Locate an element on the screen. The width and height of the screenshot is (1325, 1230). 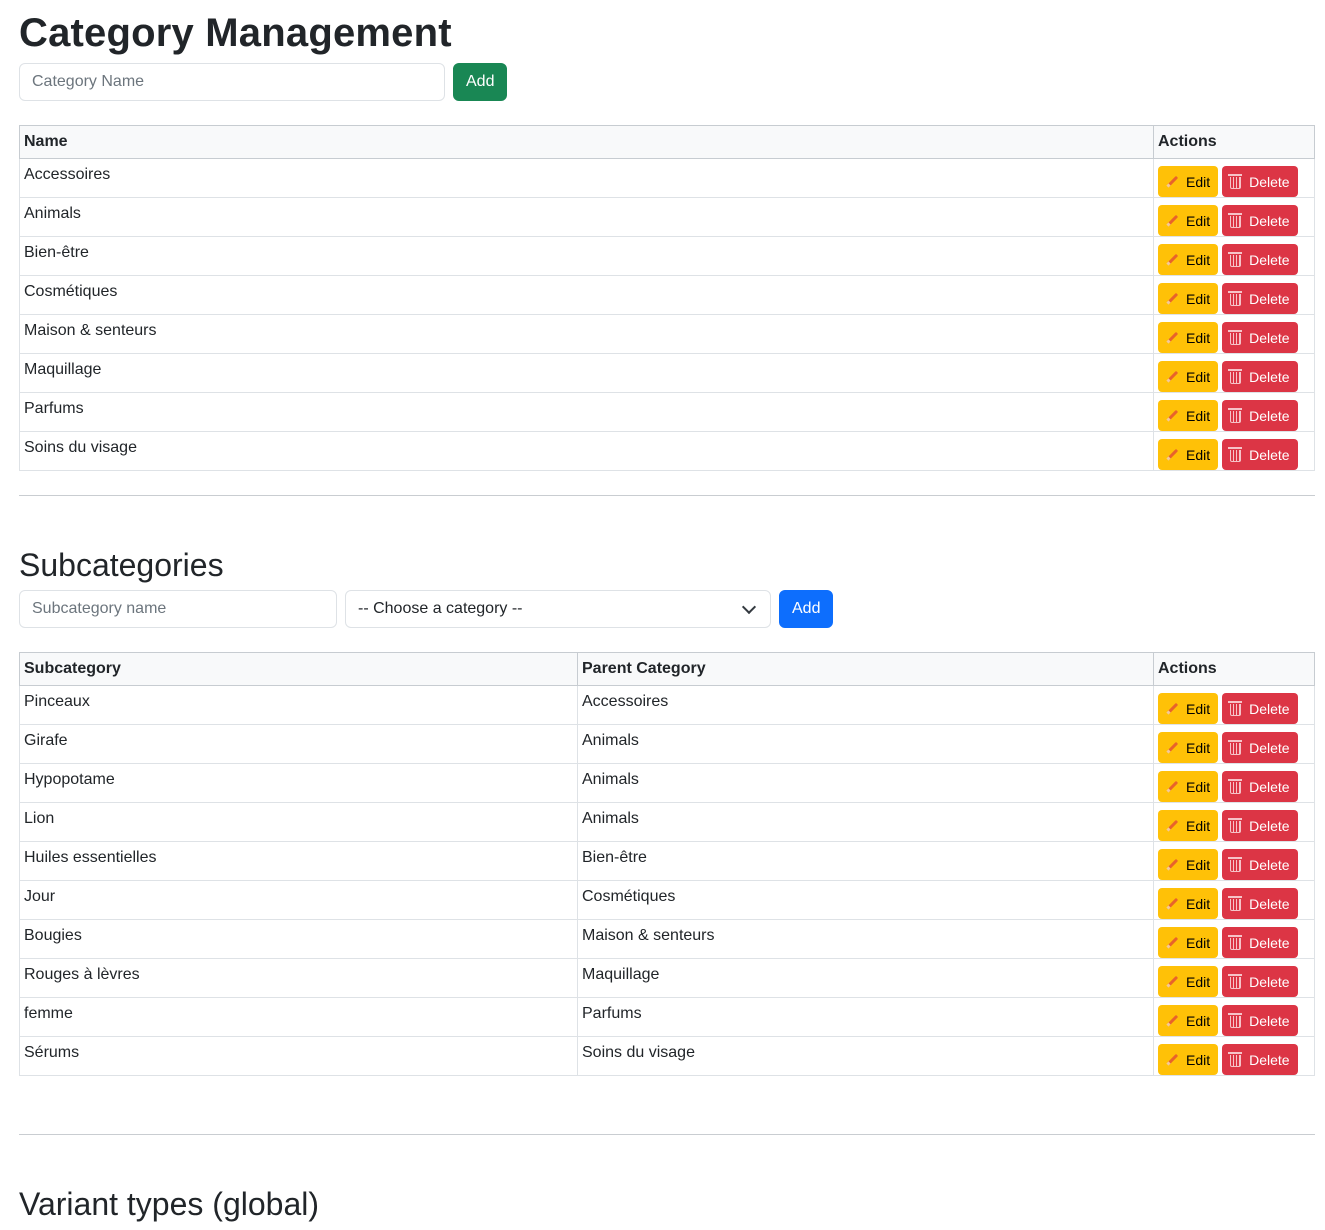
table-row: Cosmétiques Edit Delete is located at coordinates (667, 295).